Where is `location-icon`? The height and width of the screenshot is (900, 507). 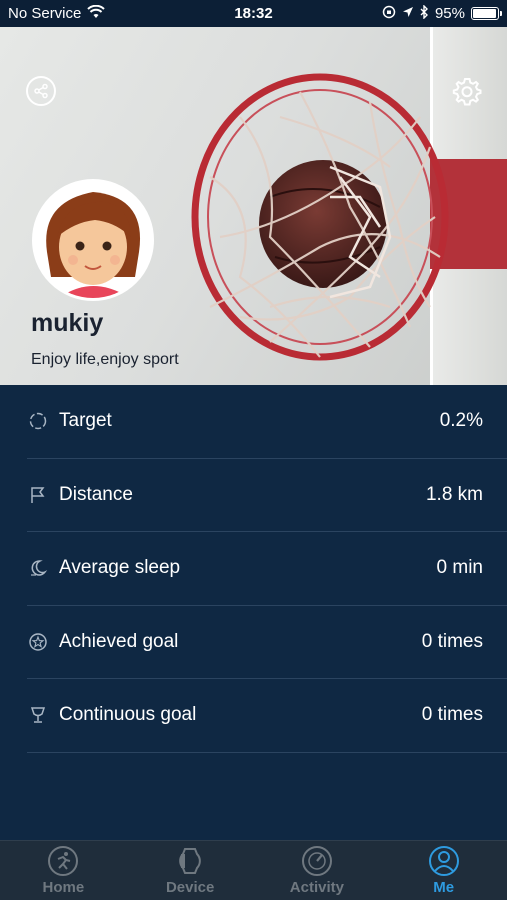 location-icon is located at coordinates (408, 13).